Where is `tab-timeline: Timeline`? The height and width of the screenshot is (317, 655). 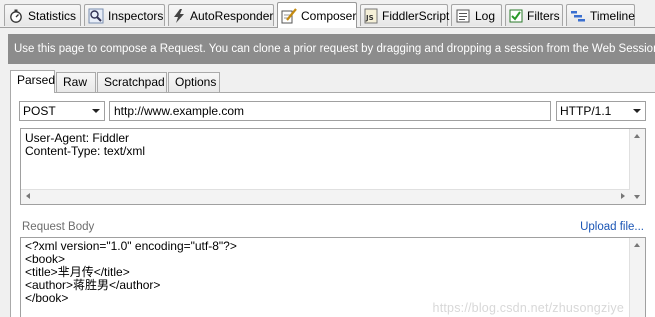 tab-timeline: Timeline is located at coordinates (600, 15).